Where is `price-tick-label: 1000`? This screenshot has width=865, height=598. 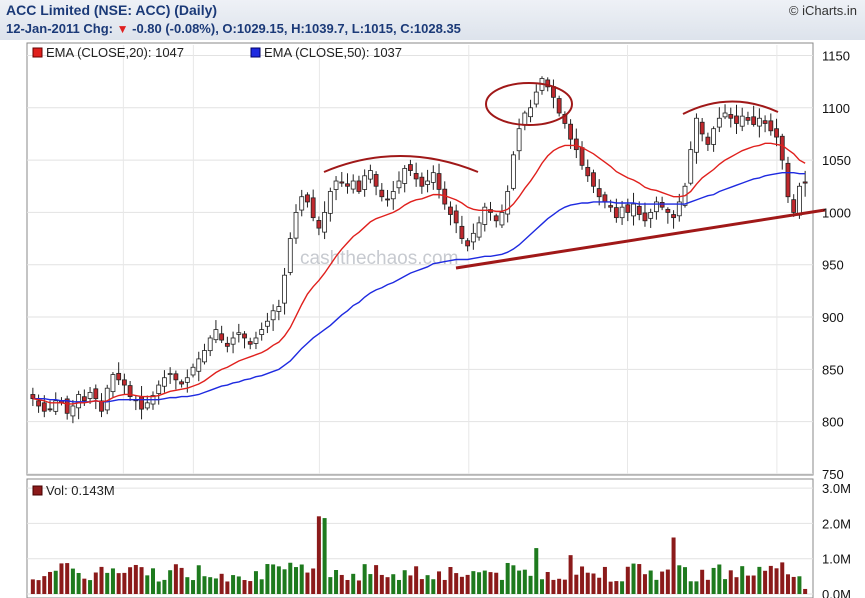 price-tick-label: 1000 is located at coordinates (836, 212).